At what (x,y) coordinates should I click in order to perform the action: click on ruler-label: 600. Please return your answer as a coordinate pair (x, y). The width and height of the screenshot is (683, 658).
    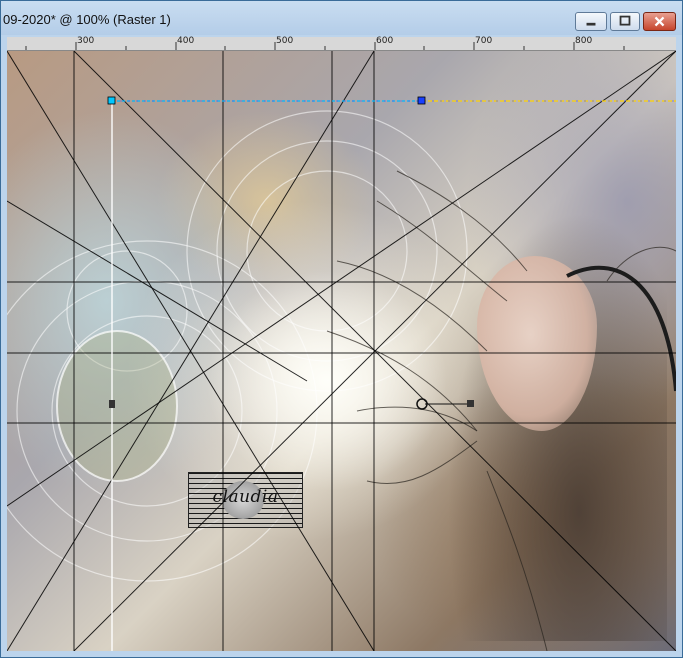
    Looking at the image, I should click on (385, 41).